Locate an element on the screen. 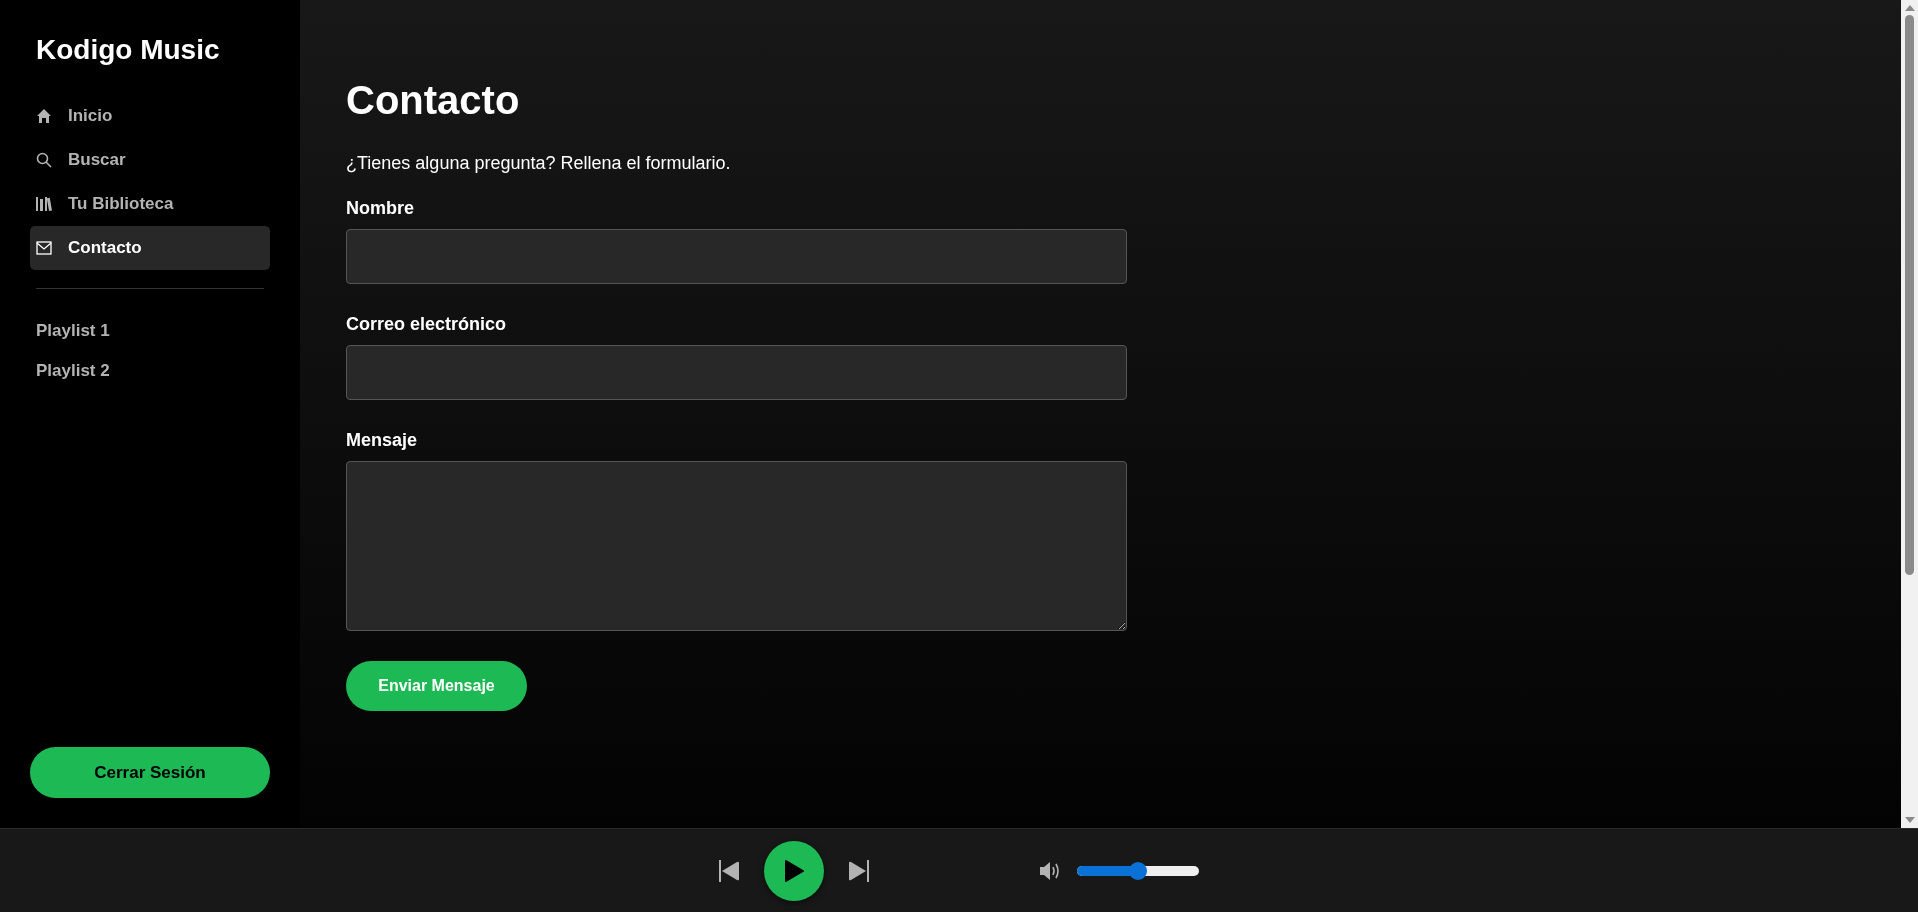 The image size is (1918, 912). field-label: Nombre is located at coordinates (380, 208).